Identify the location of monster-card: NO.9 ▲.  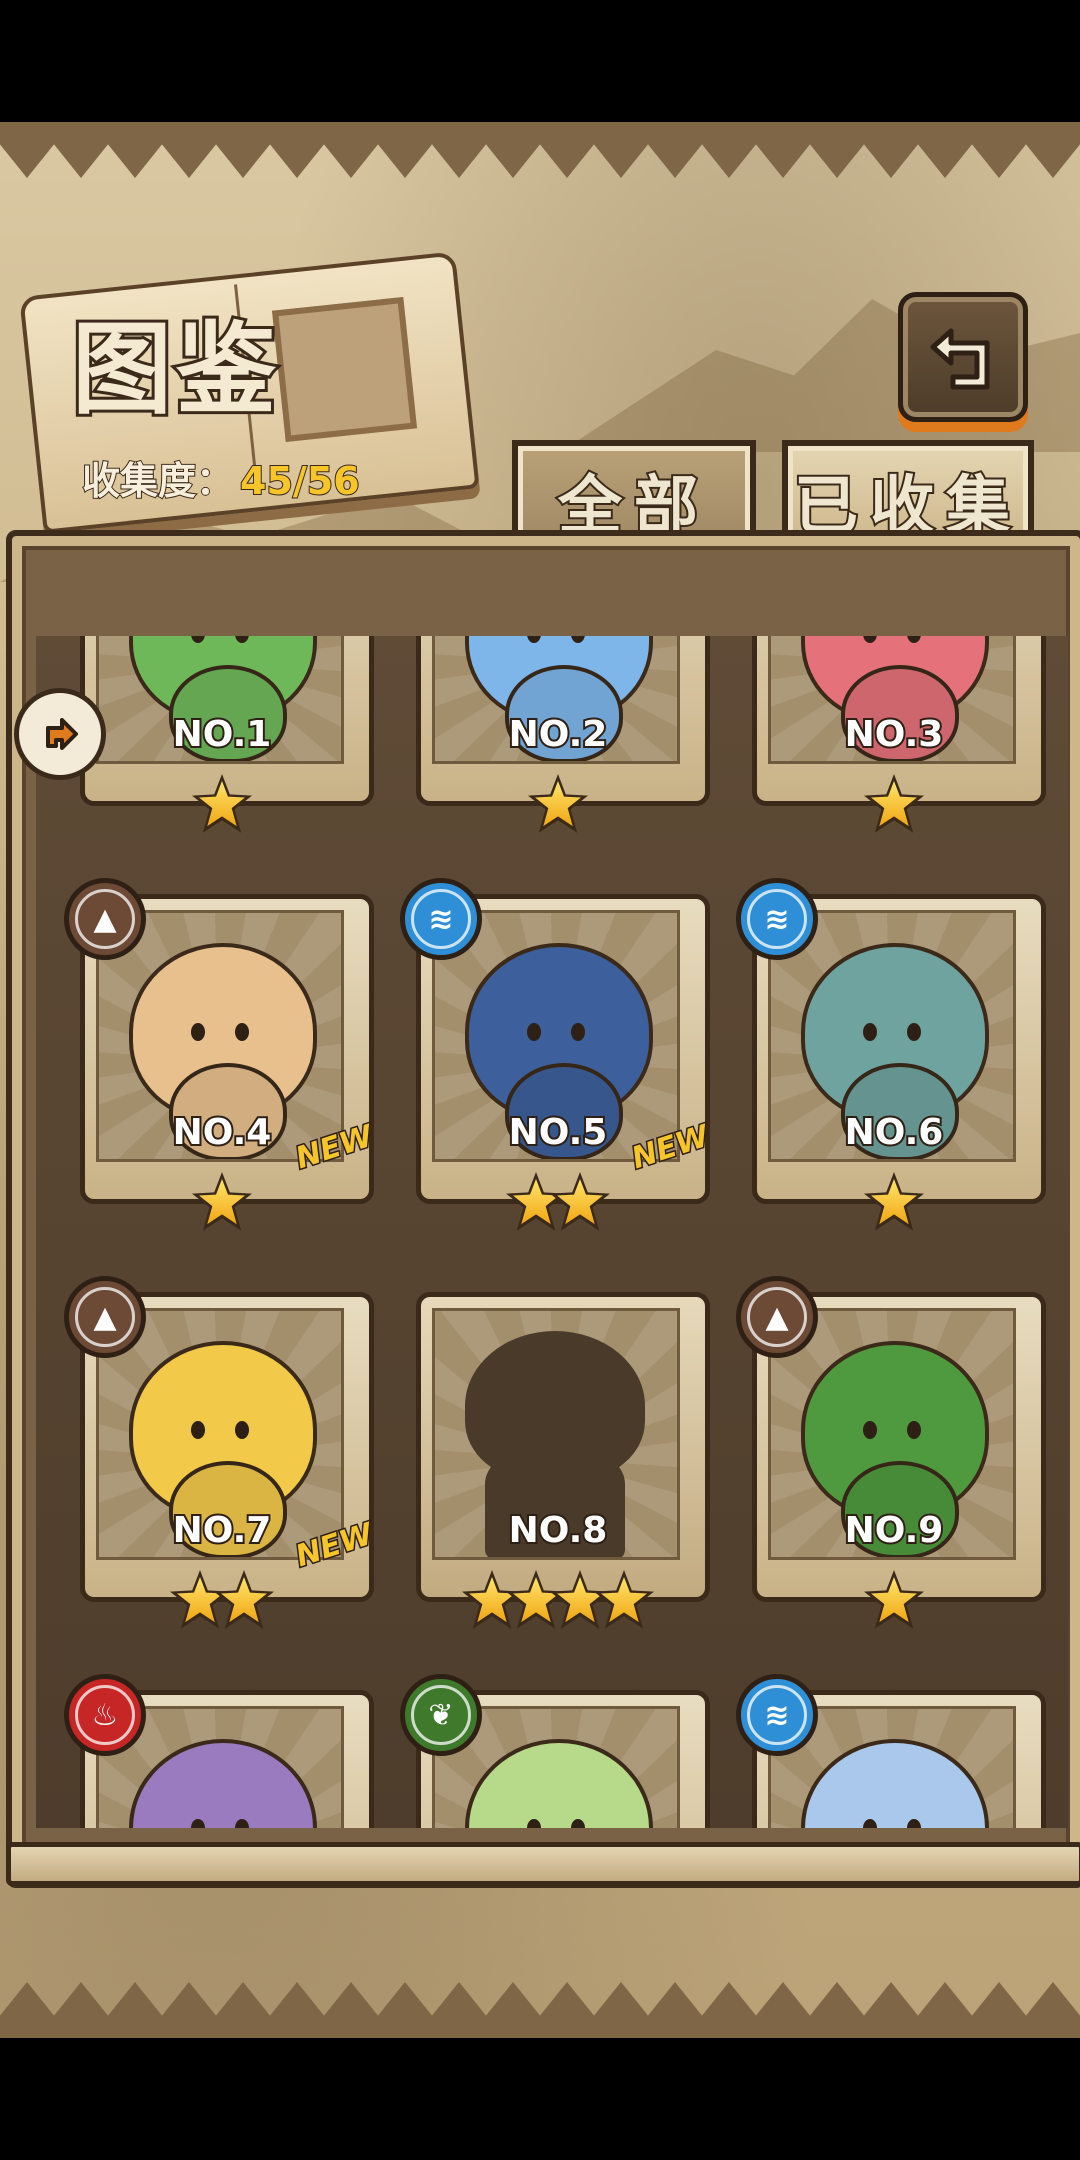
(891, 1454).